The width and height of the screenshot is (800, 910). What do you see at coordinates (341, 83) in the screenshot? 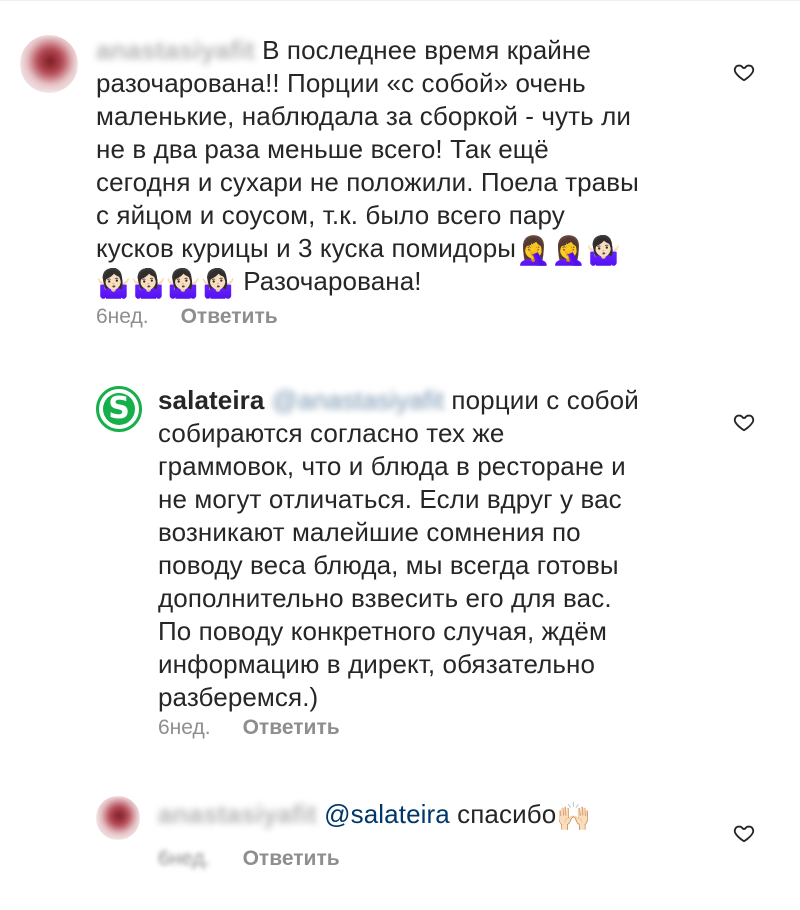
I see `comment-line: разочарована!! Порции «с собой» очень` at bounding box center [341, 83].